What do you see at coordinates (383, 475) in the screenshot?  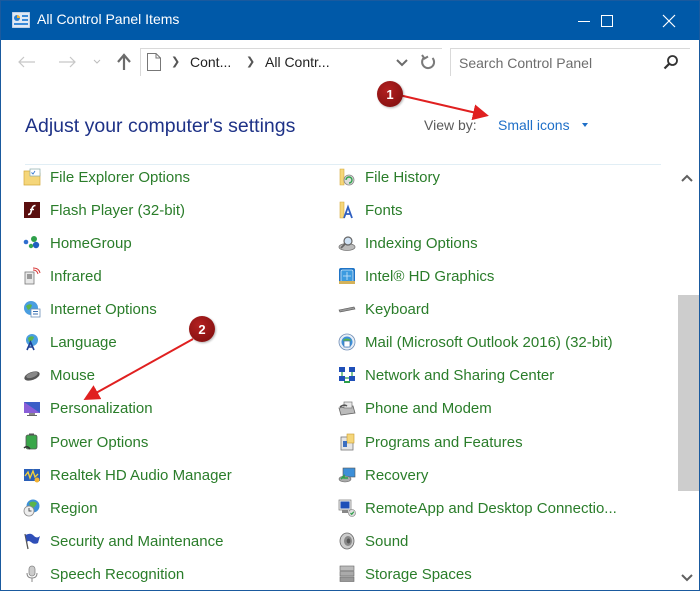 I see `item-recovery: Recovery` at bounding box center [383, 475].